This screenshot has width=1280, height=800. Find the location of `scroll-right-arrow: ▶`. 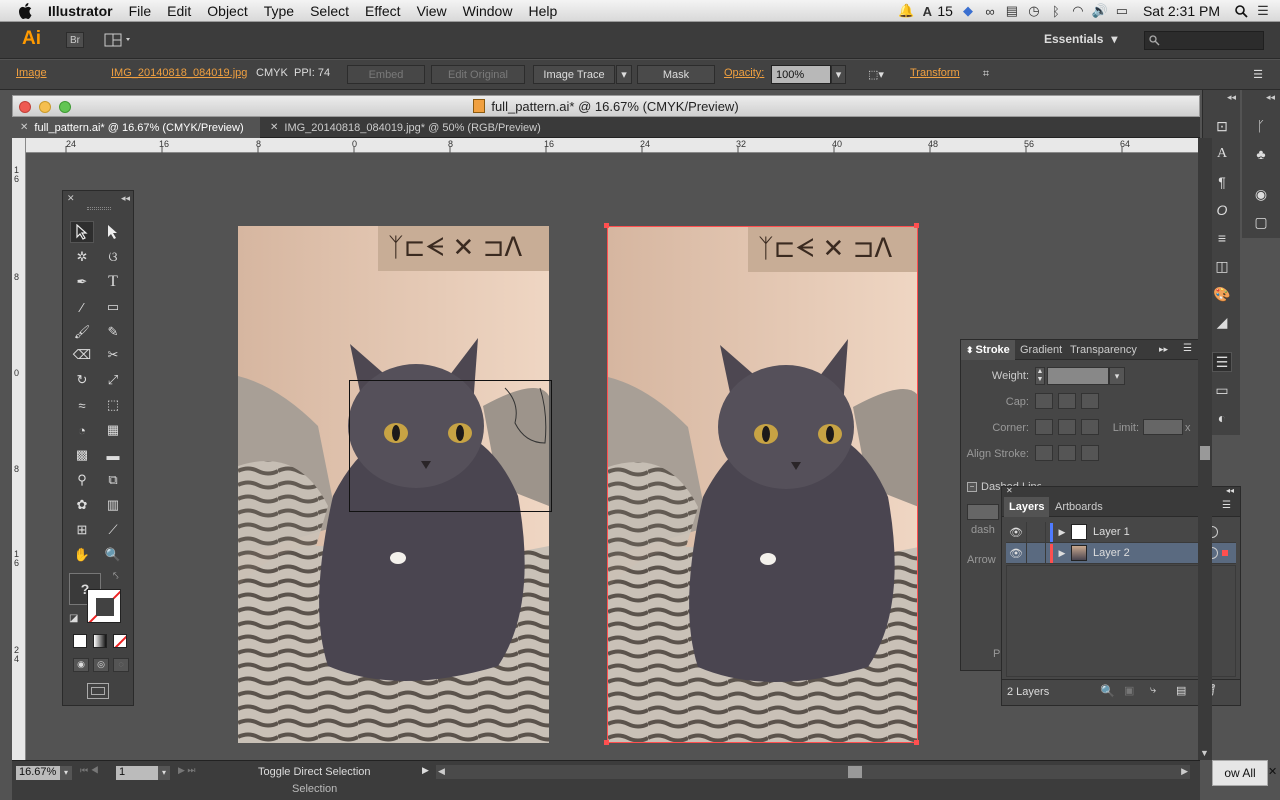

scroll-right-arrow: ▶ is located at coordinates (1184, 771).